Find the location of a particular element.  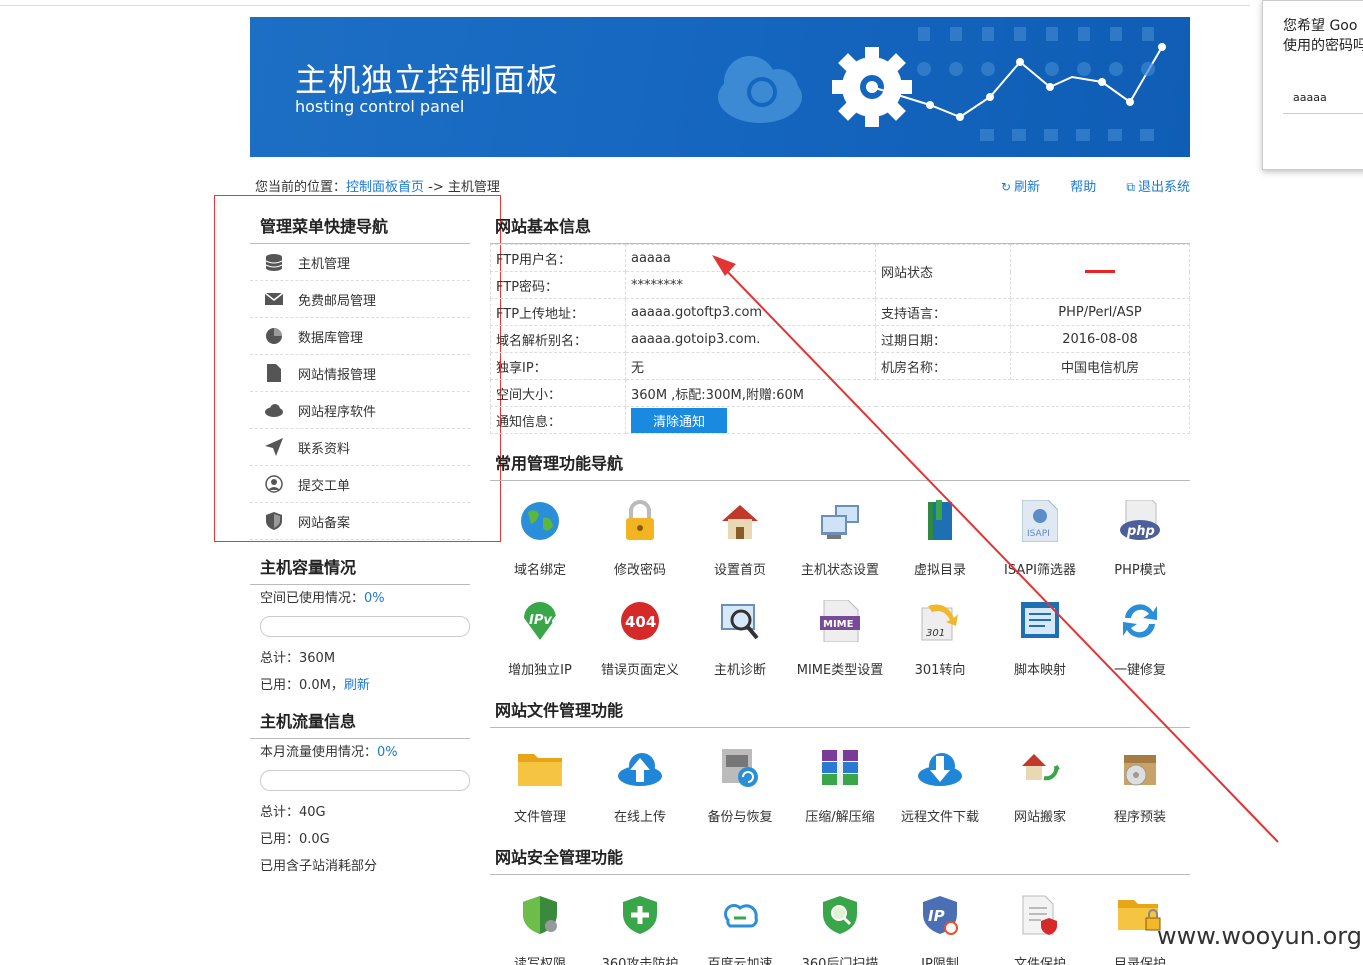

breadcrumb-current: 主机管理 is located at coordinates (473, 187).